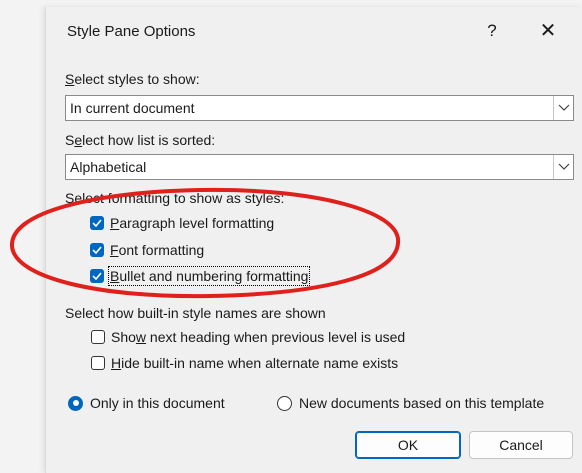 Image resolution: width=582 pixels, height=473 pixels. What do you see at coordinates (75, 403) in the screenshot?
I see `radio-selected-icon` at bounding box center [75, 403].